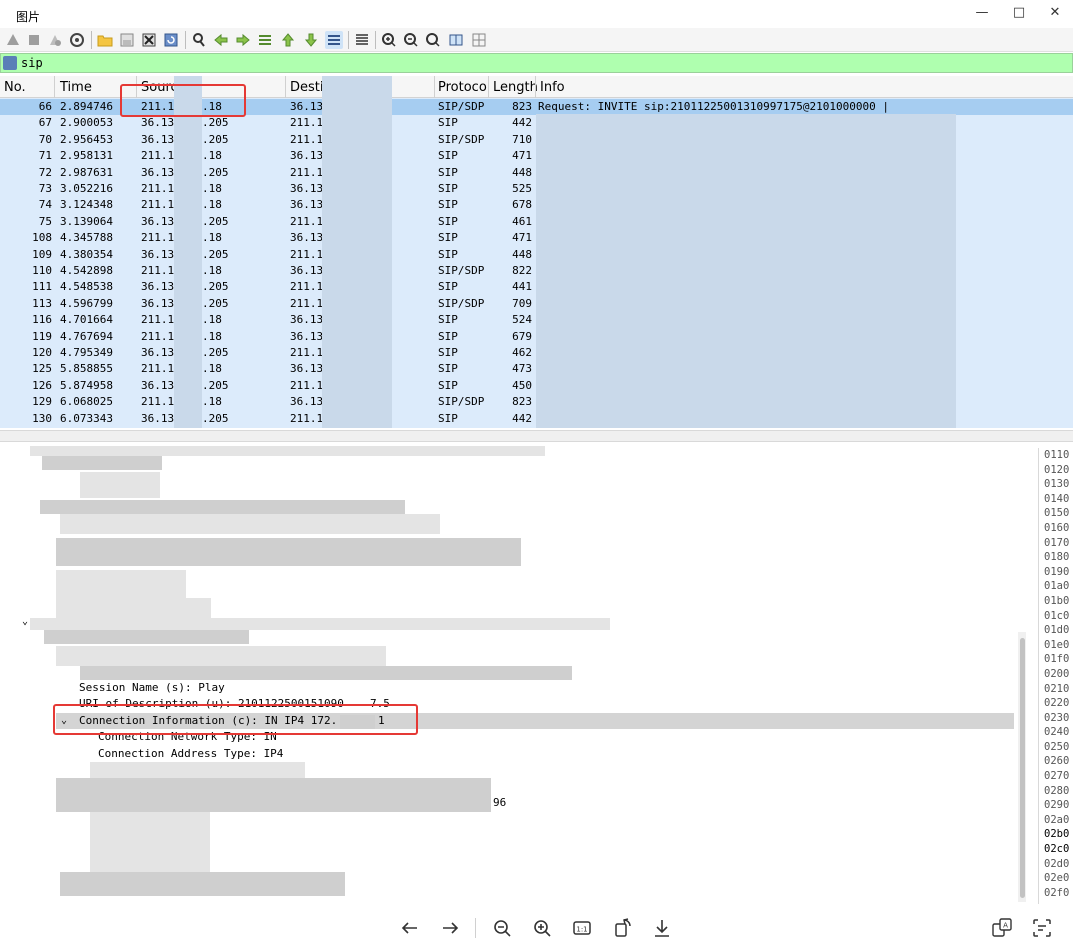  I want to click on find-packet-icon, so click(199, 40).